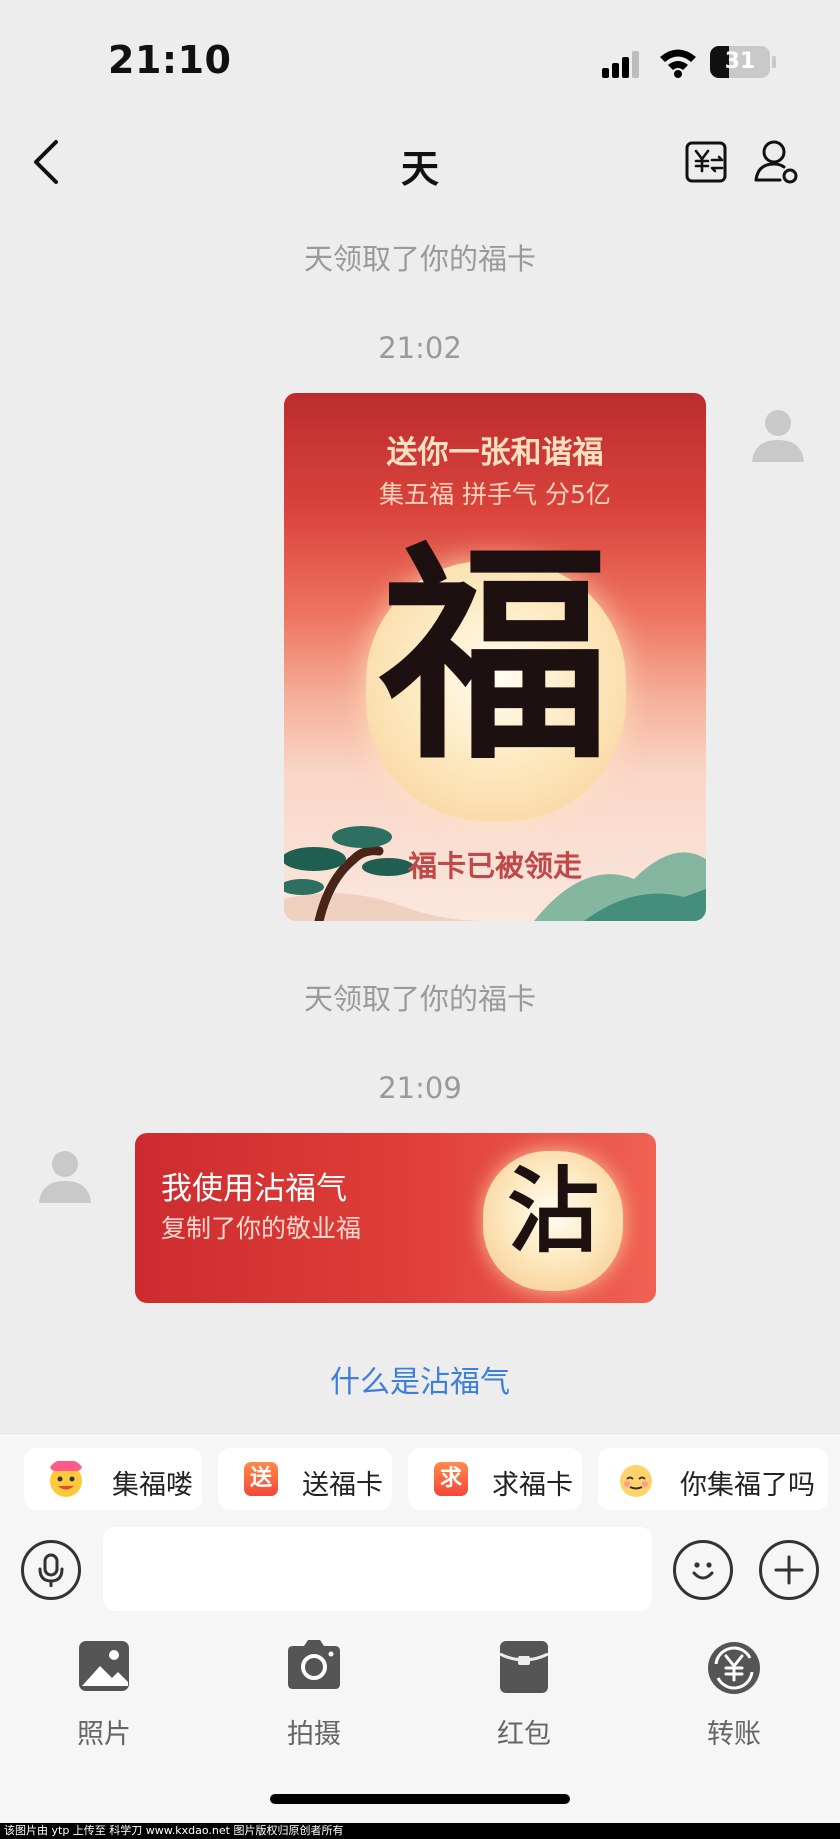 The image size is (840, 1839). What do you see at coordinates (706, 162) in the screenshot?
I see `yuan-transfer-icon` at bounding box center [706, 162].